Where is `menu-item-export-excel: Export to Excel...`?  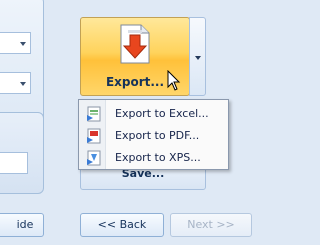 menu-item-export-excel: Export to Excel... is located at coordinates (153, 114).